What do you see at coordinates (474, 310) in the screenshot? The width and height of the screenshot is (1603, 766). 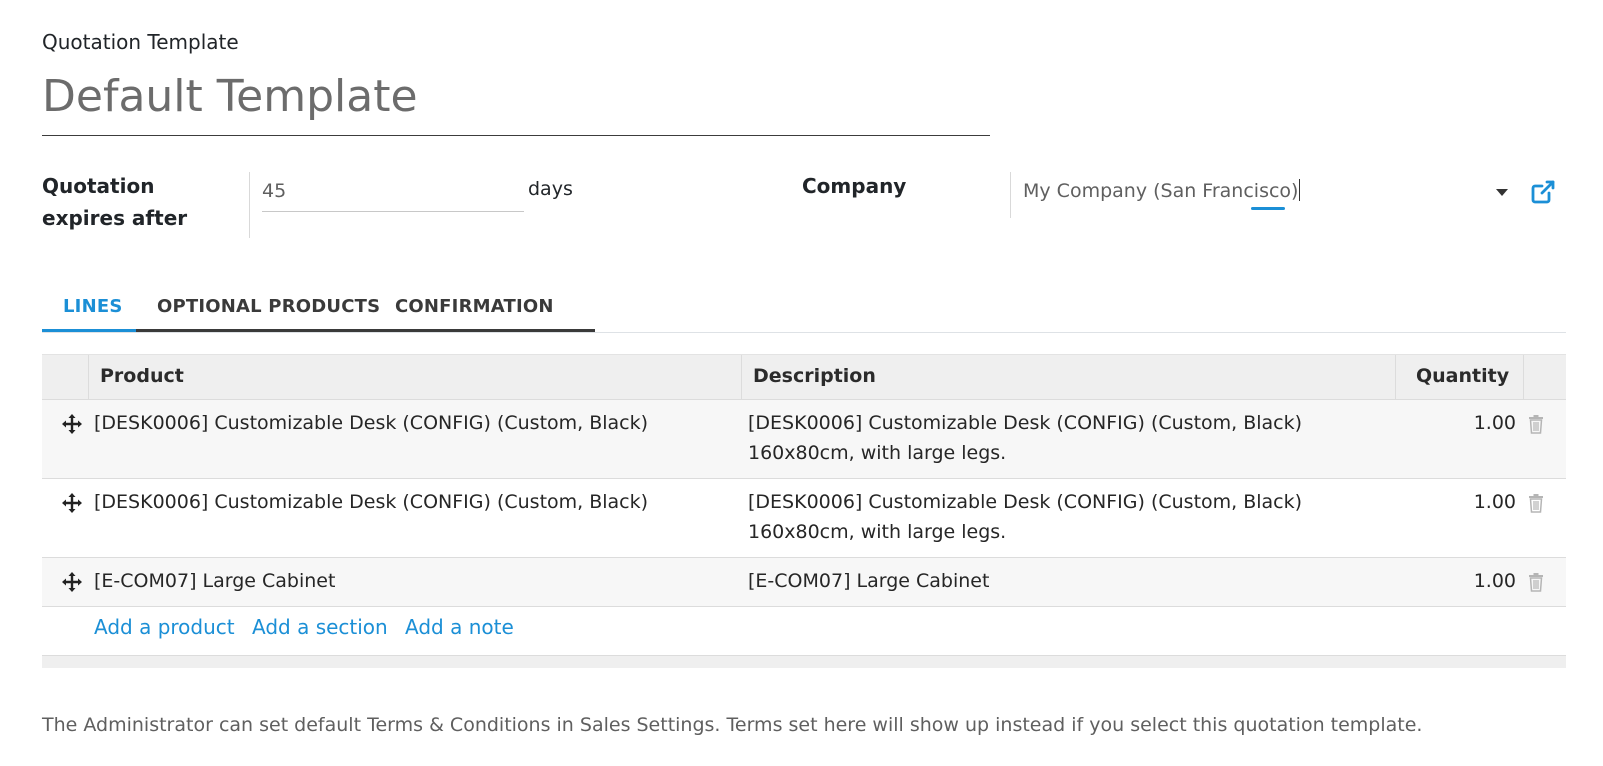 I see `tab-confirmation: CONFIRMATION` at bounding box center [474, 310].